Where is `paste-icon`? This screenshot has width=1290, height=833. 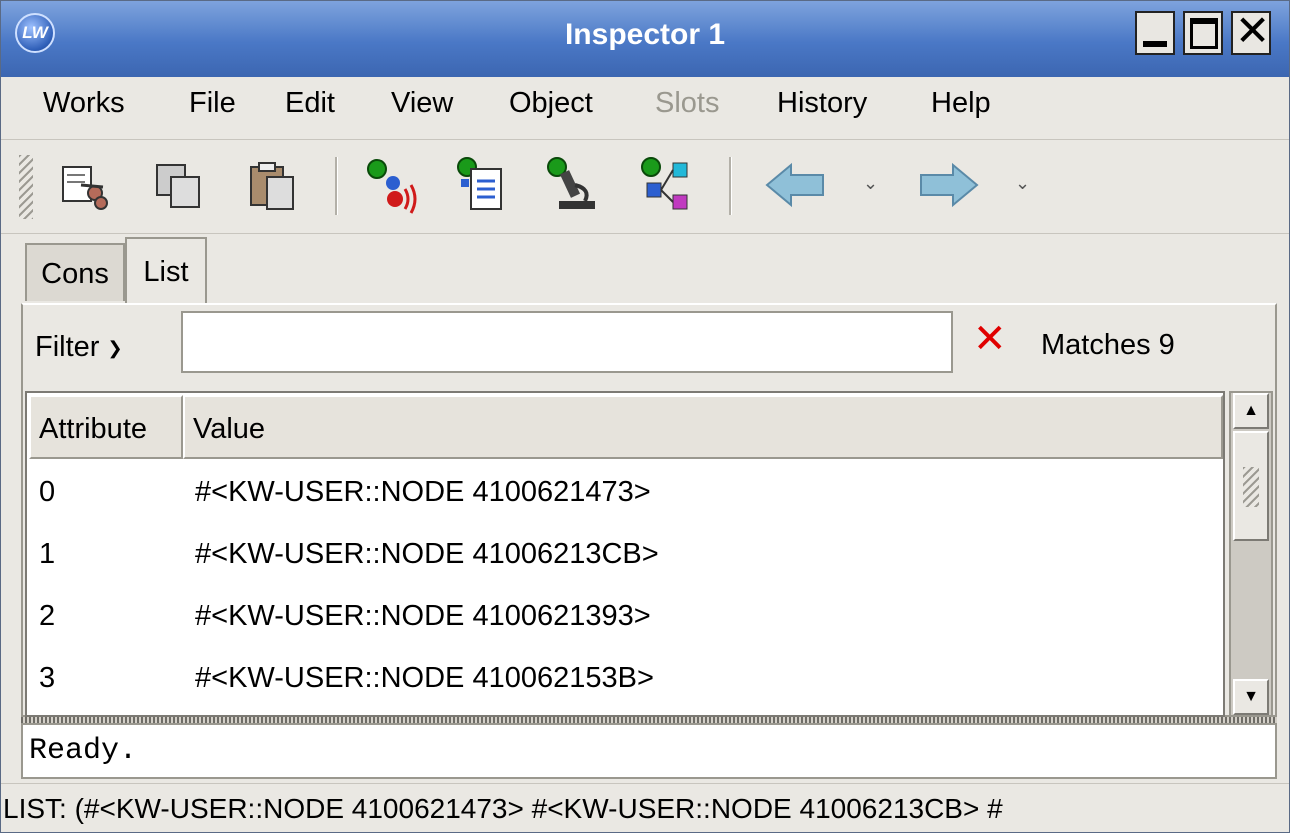
paste-icon is located at coordinates (272, 186).